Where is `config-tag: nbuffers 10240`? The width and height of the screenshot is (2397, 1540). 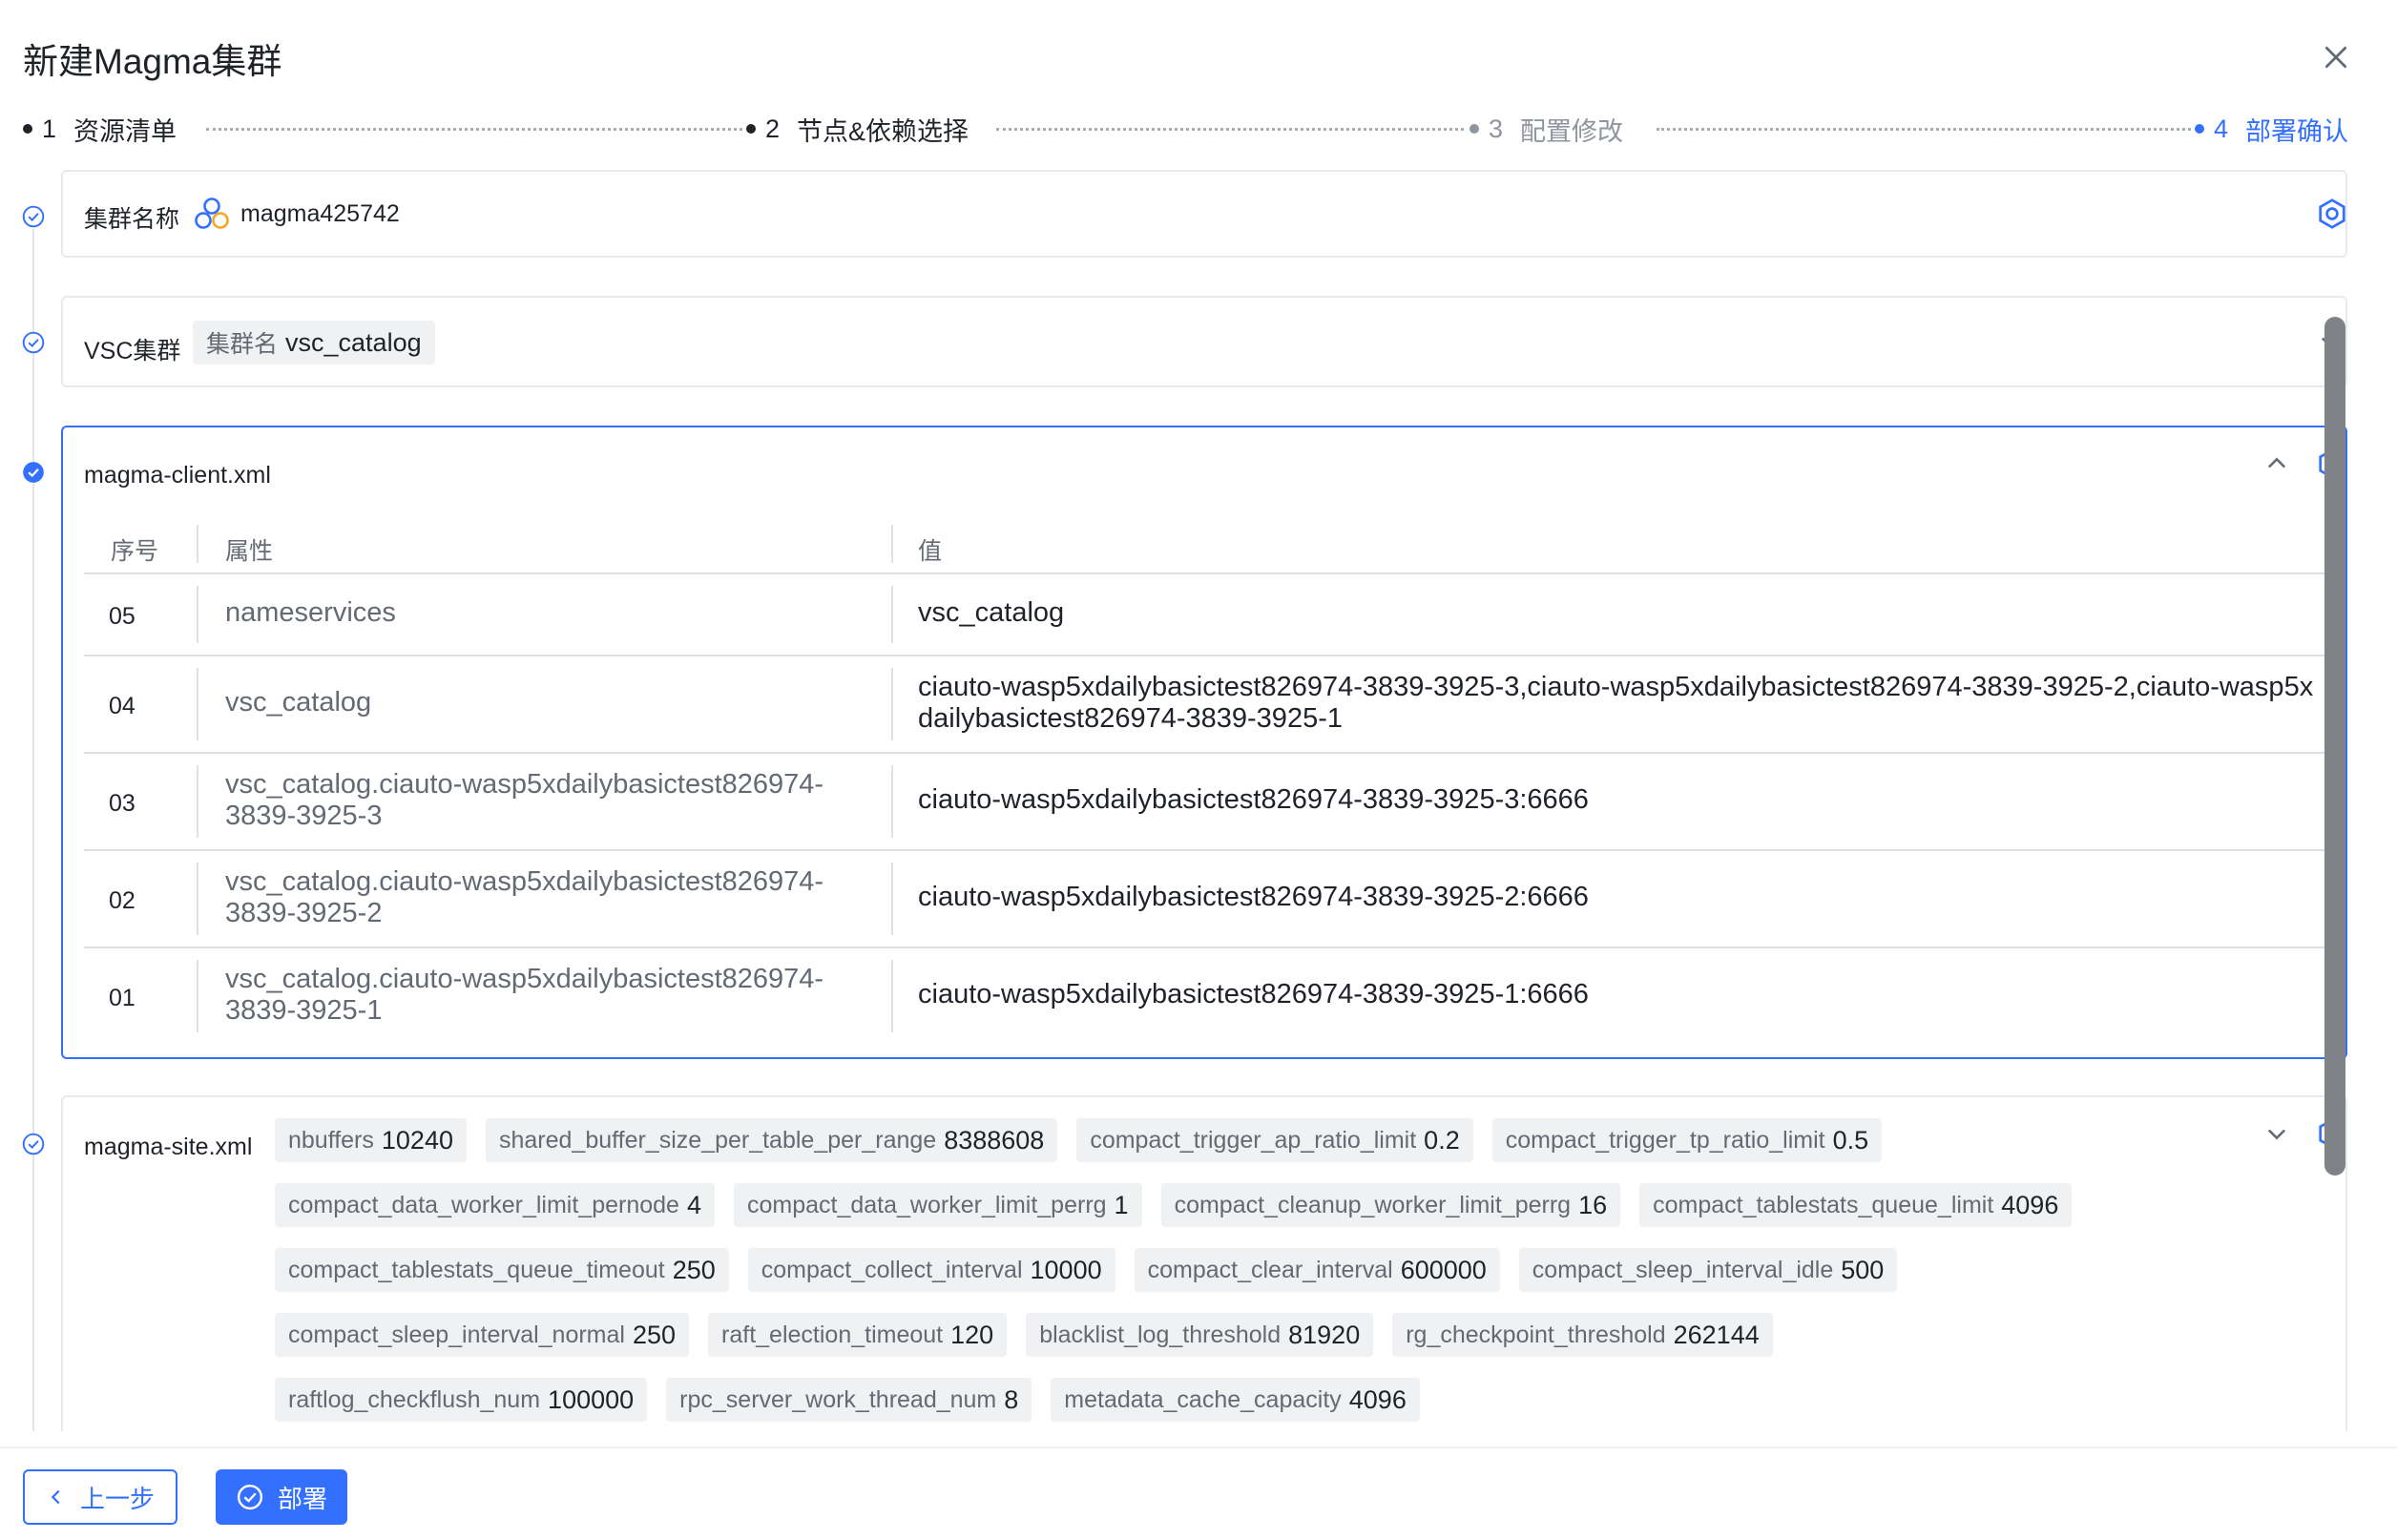
config-tag: nbuffers 10240 is located at coordinates (371, 1140).